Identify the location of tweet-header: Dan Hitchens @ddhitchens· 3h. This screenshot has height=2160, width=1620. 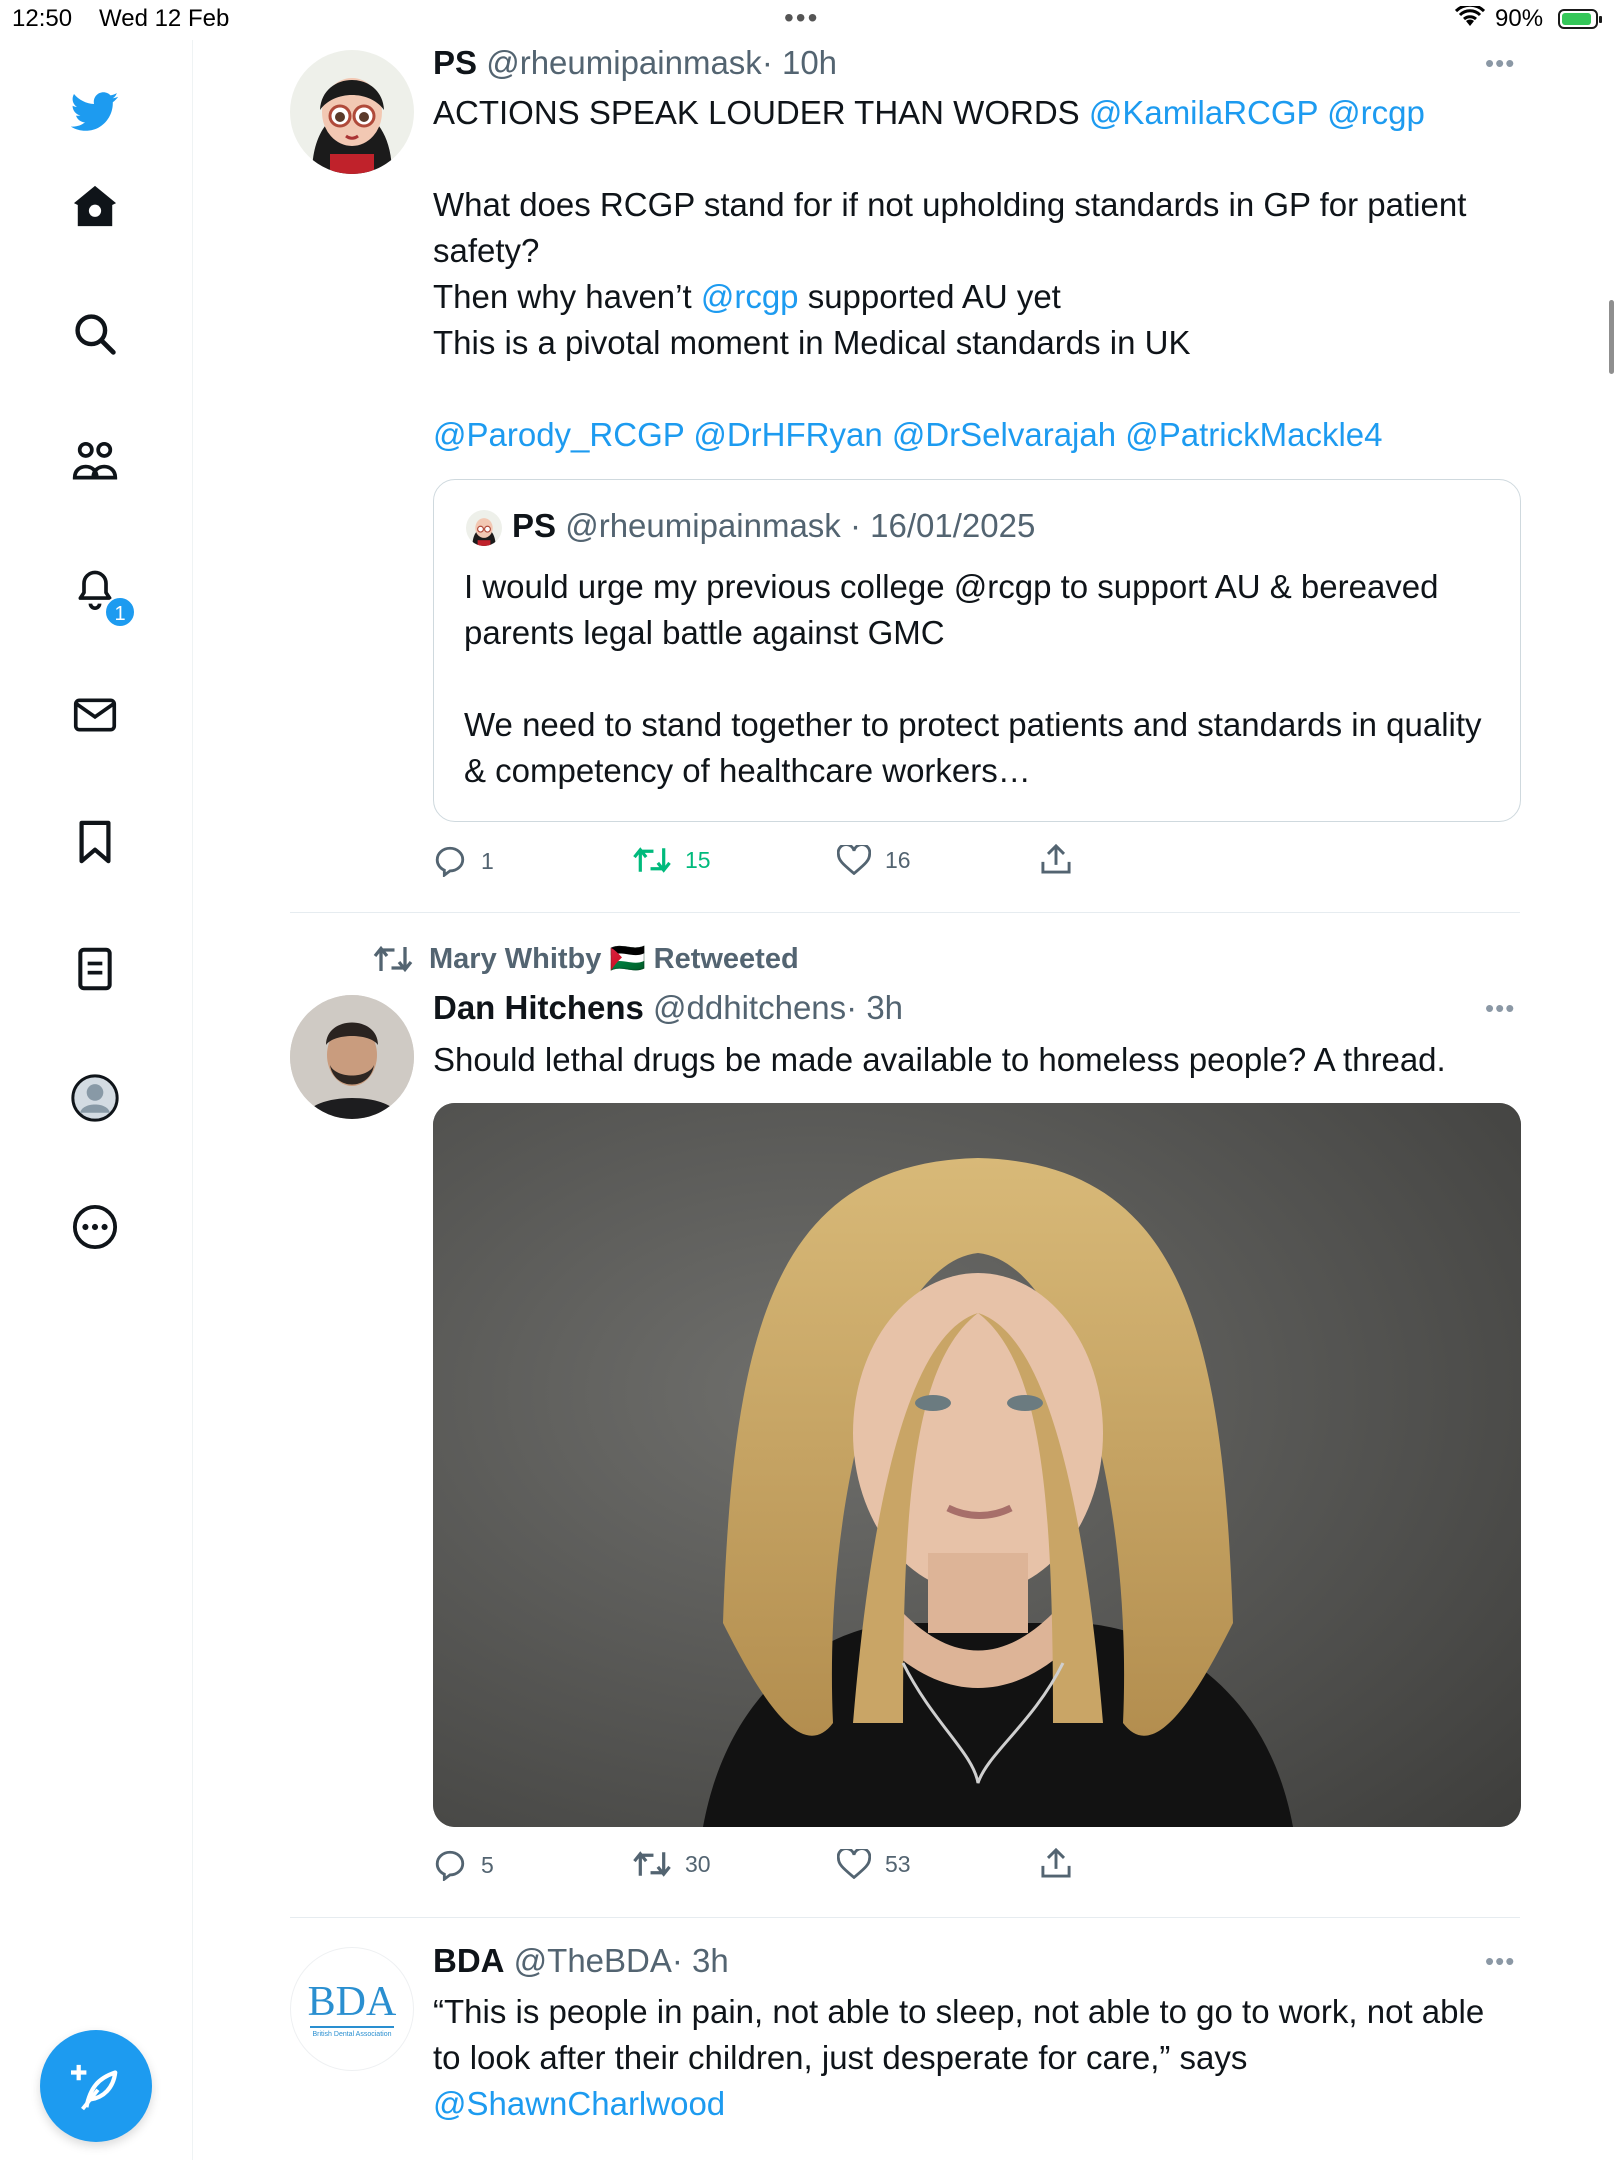
(668, 1008).